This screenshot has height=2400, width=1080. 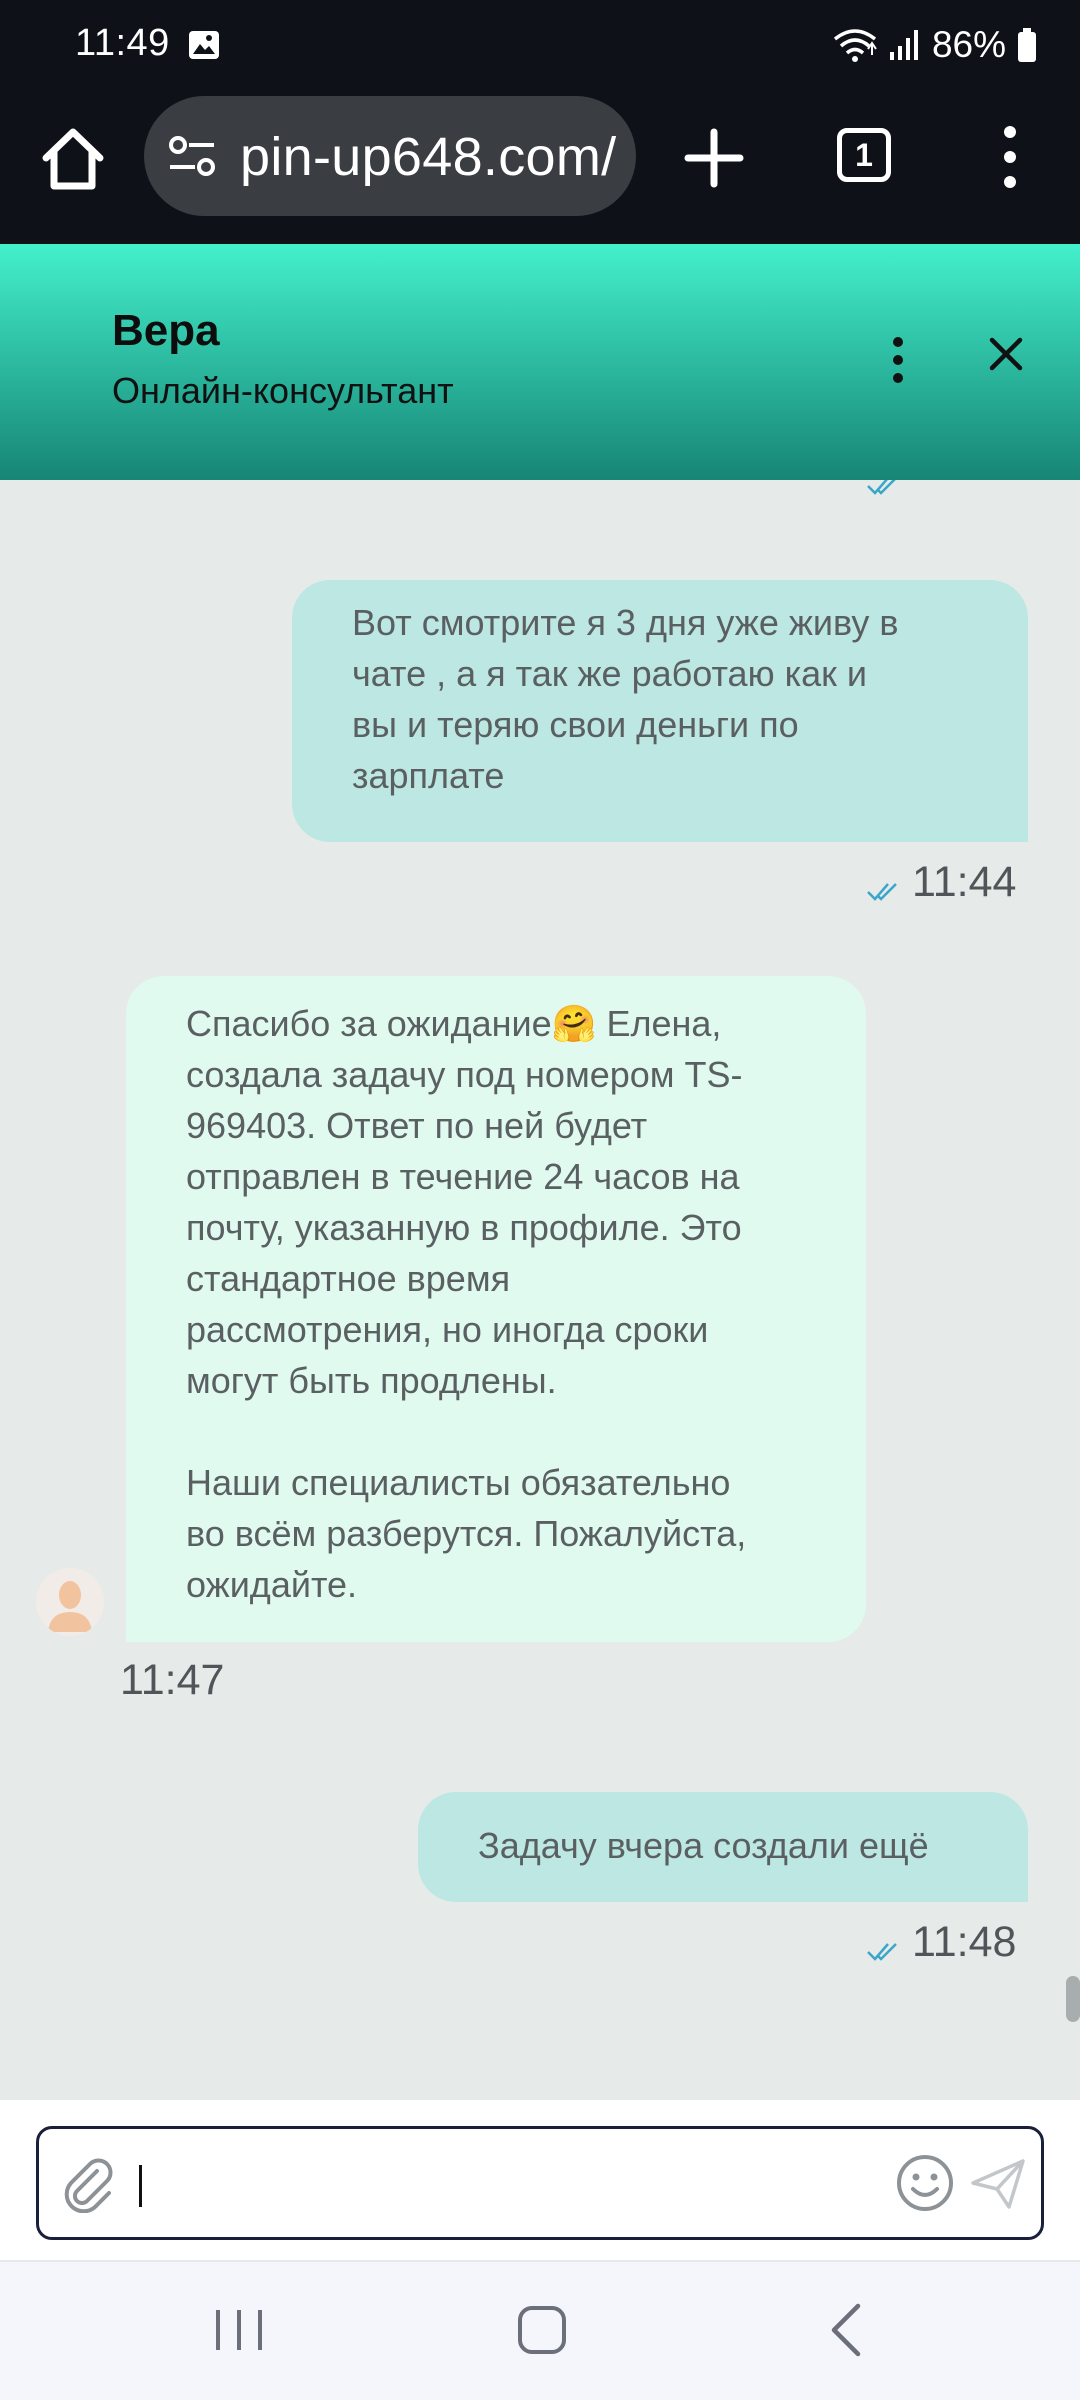 What do you see at coordinates (703, 1845) in the screenshot?
I see `message-line: Задачу вчера создали ещё` at bounding box center [703, 1845].